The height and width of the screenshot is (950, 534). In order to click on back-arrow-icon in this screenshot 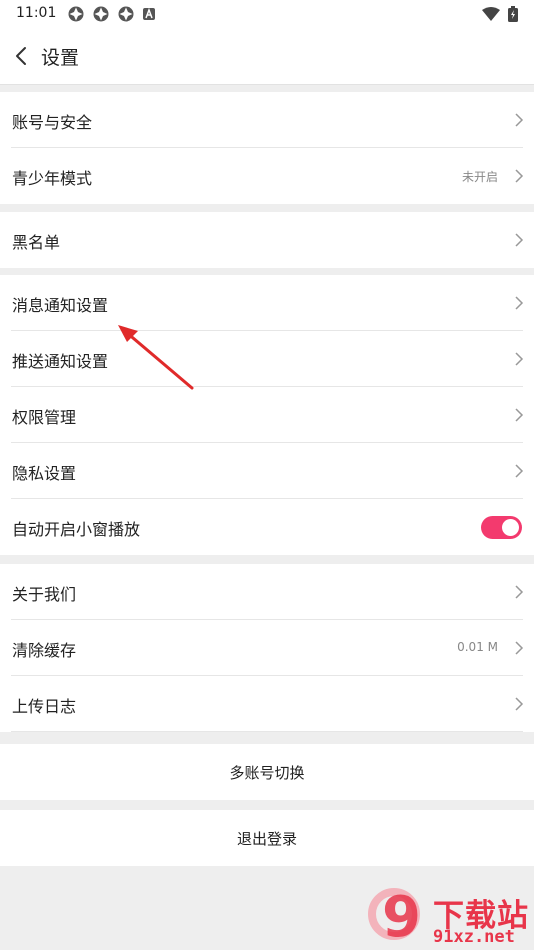, I will do `click(22, 56)`.